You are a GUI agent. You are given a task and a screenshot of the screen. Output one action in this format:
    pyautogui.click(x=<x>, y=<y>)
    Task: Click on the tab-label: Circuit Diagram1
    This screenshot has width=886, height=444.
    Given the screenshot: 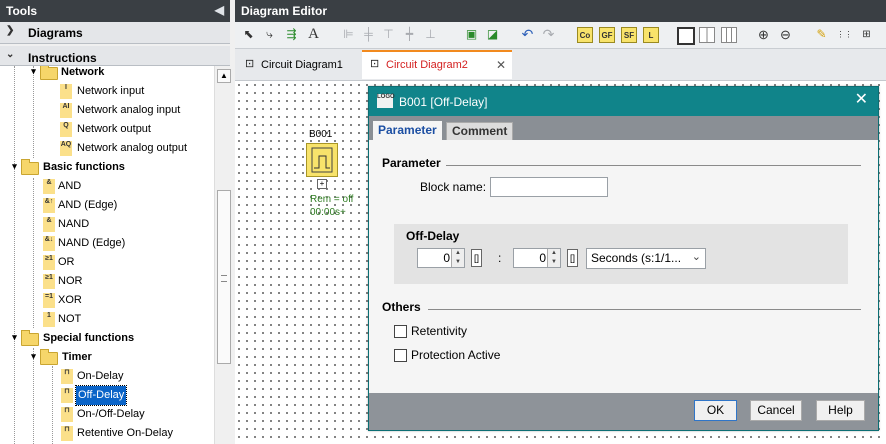 What is the action you would take?
    pyautogui.click(x=302, y=65)
    